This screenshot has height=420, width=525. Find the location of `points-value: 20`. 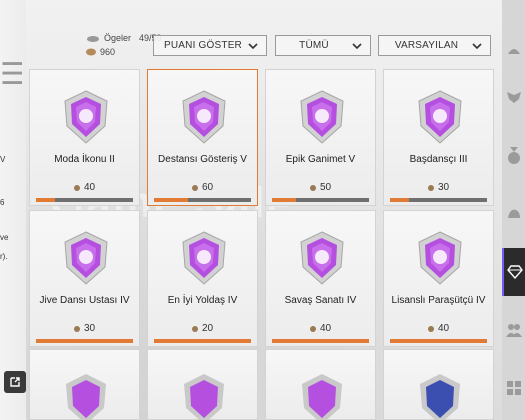

points-value: 20 is located at coordinates (207, 328).